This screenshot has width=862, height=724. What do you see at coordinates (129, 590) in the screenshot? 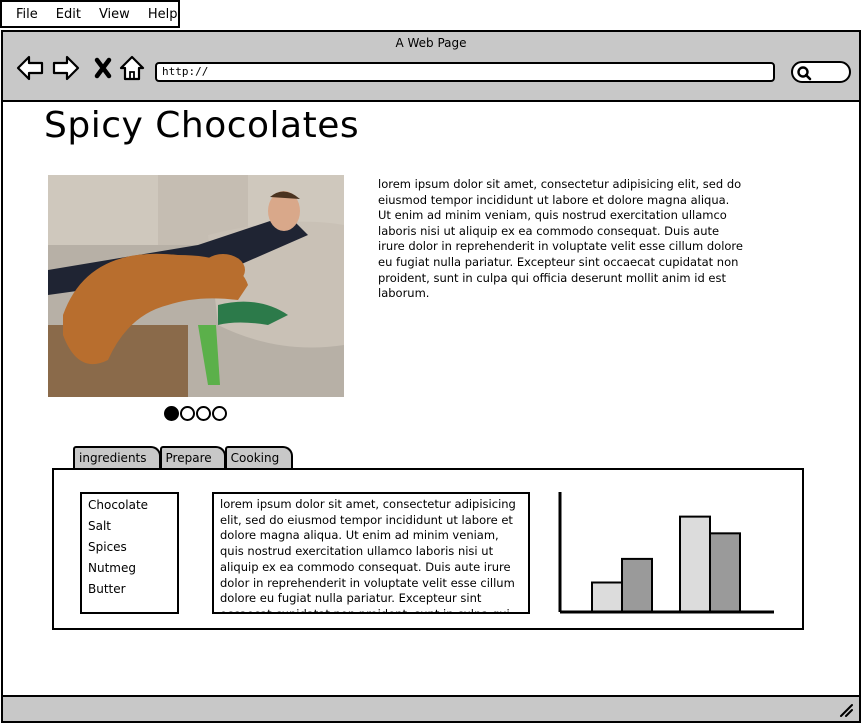
I see `list-item: Butter` at bounding box center [129, 590].